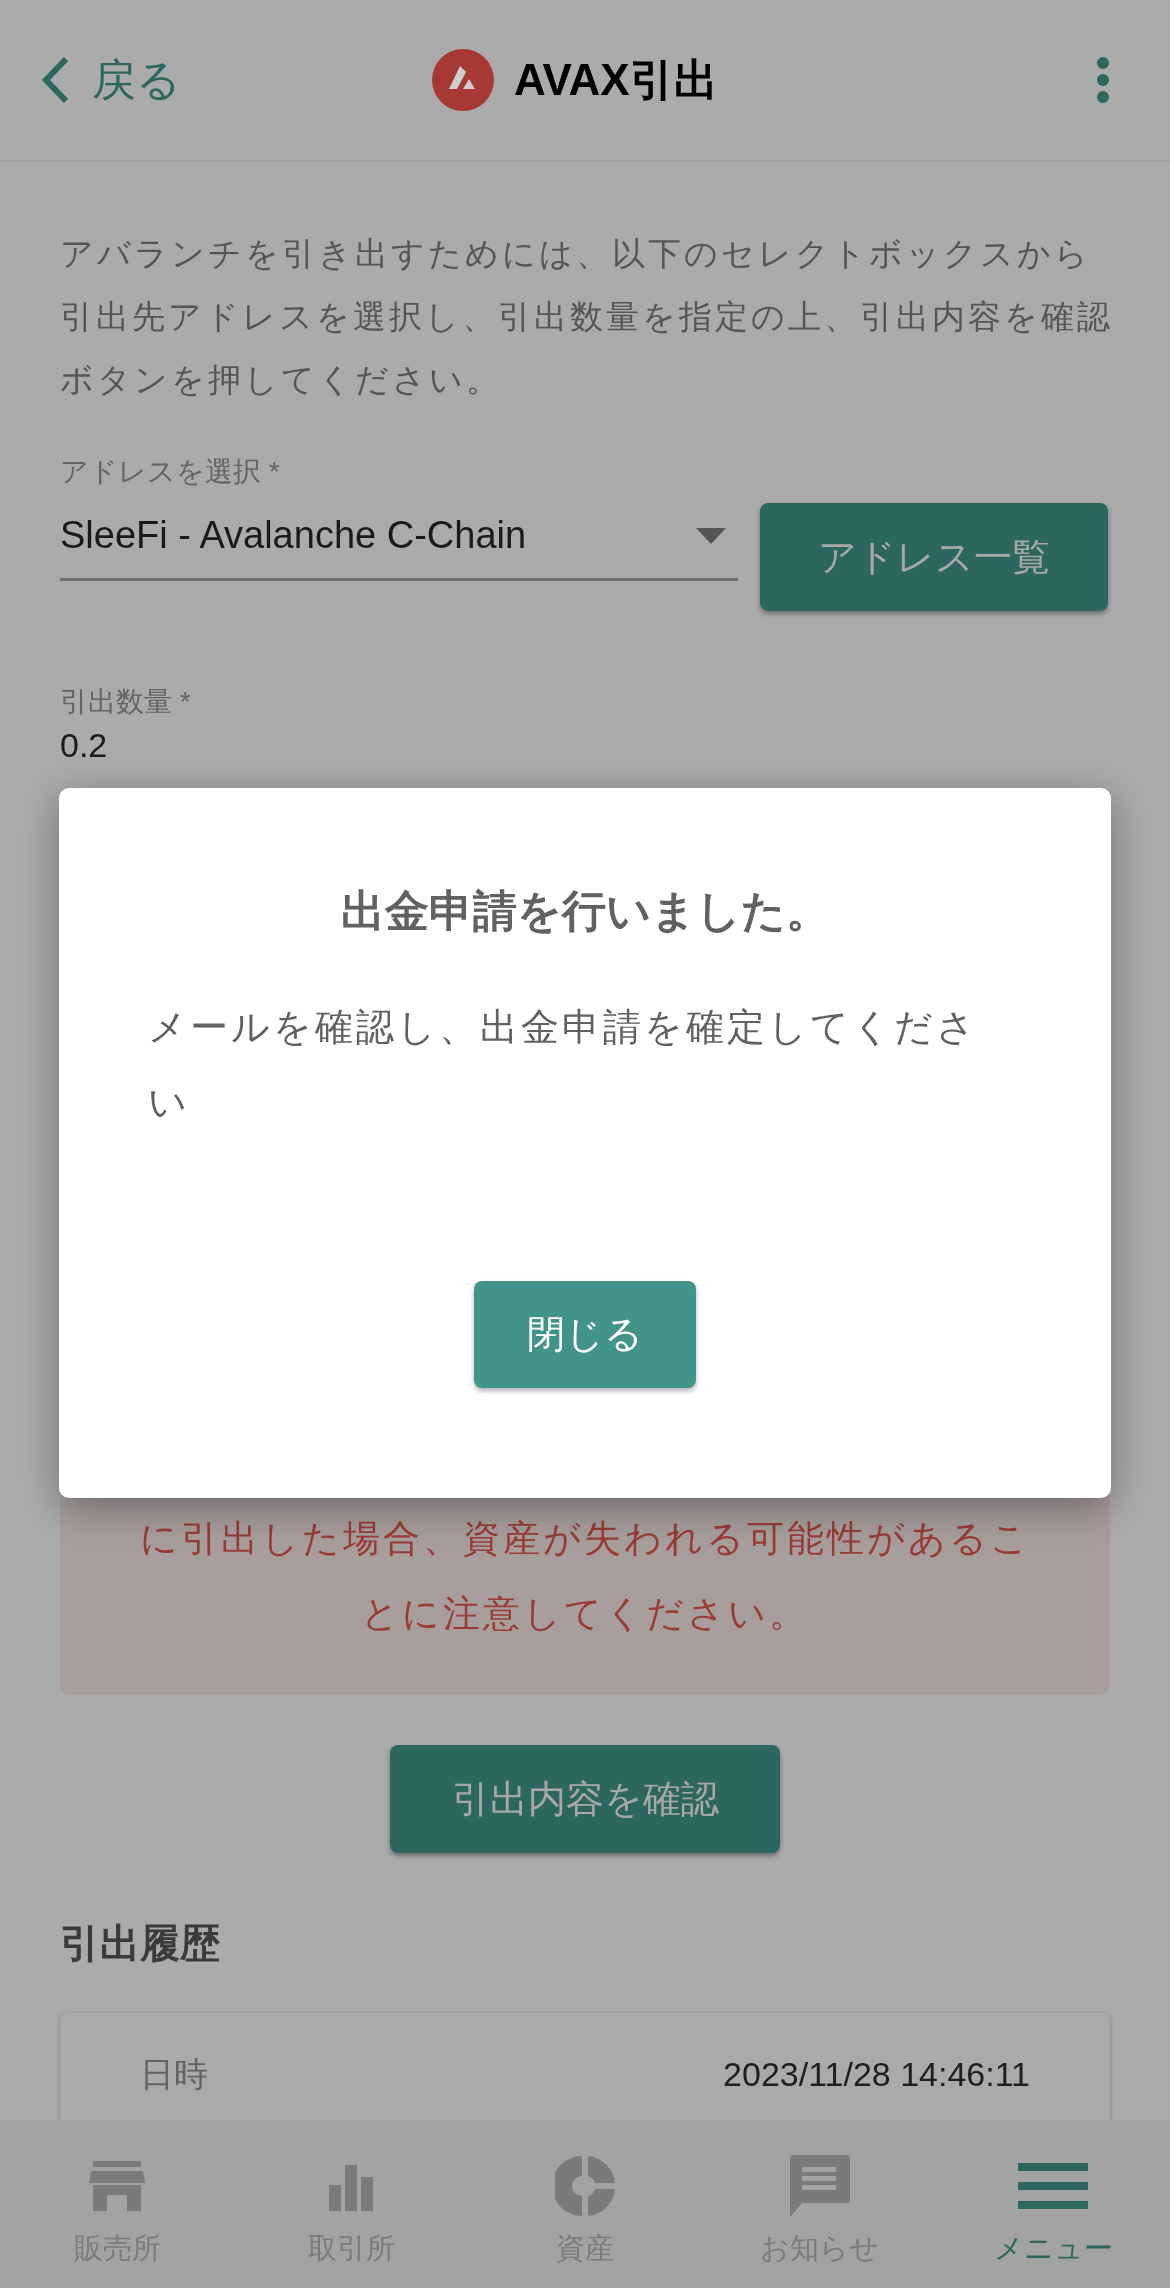  I want to click on address-select: アドレスを選択 * SleeFi - Avalanche C-Chain, so click(399, 516).